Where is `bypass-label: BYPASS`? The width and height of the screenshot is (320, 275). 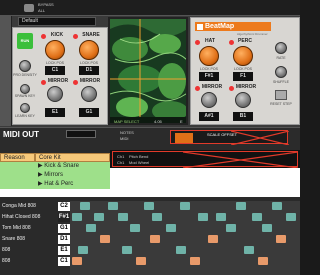
bypass-label: BYPASS is located at coordinates (46, 4).